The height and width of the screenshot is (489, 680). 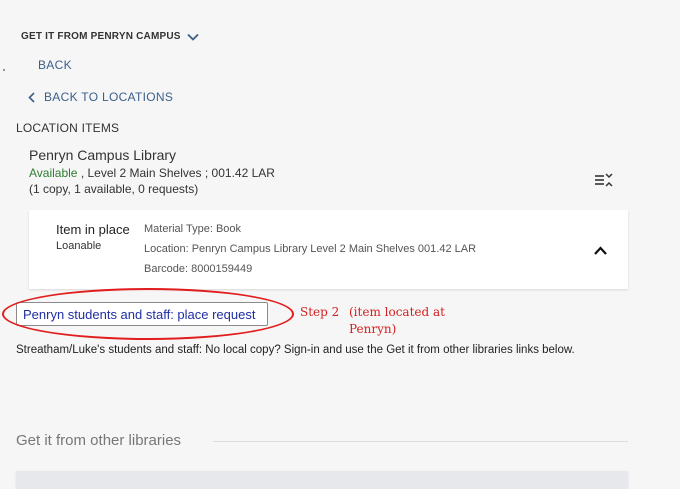 I want to click on library-name: Penryn Campus Library, so click(x=103, y=155).